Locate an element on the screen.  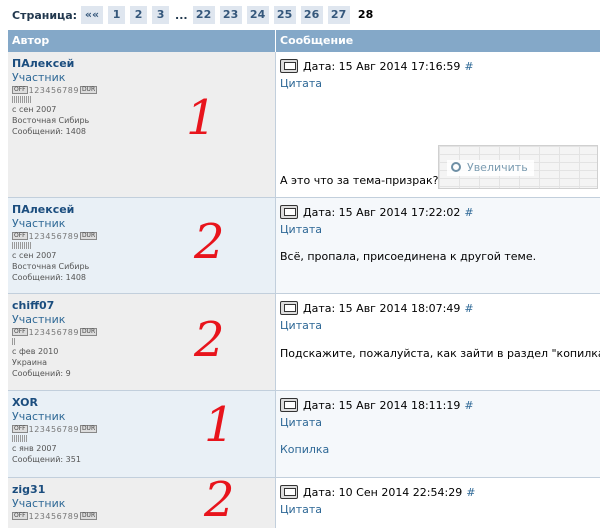
image-thumbnail: Увеличить is located at coordinates (518, 167).